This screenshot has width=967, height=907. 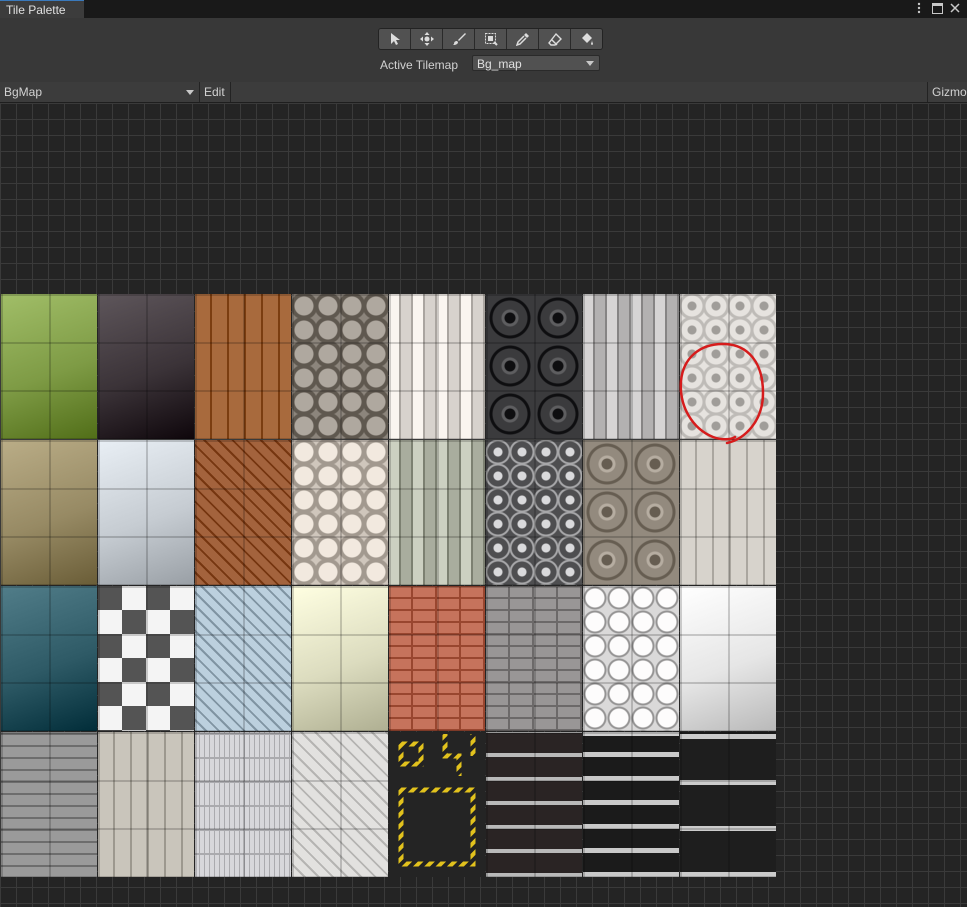 What do you see at coordinates (243, 804) in the screenshot?
I see `tile-white-parquet` at bounding box center [243, 804].